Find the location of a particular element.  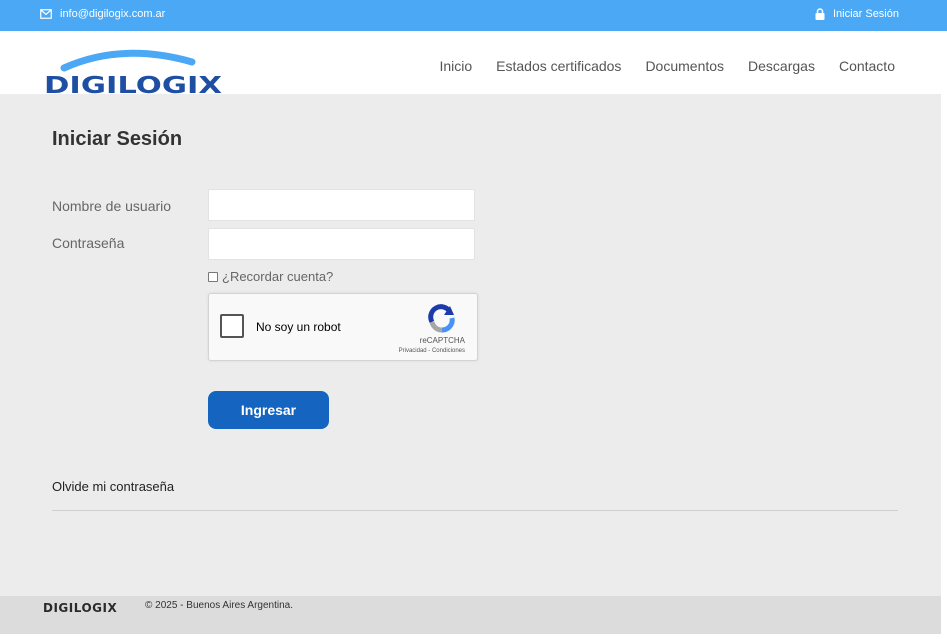

remember-checkbox is located at coordinates (213, 276).